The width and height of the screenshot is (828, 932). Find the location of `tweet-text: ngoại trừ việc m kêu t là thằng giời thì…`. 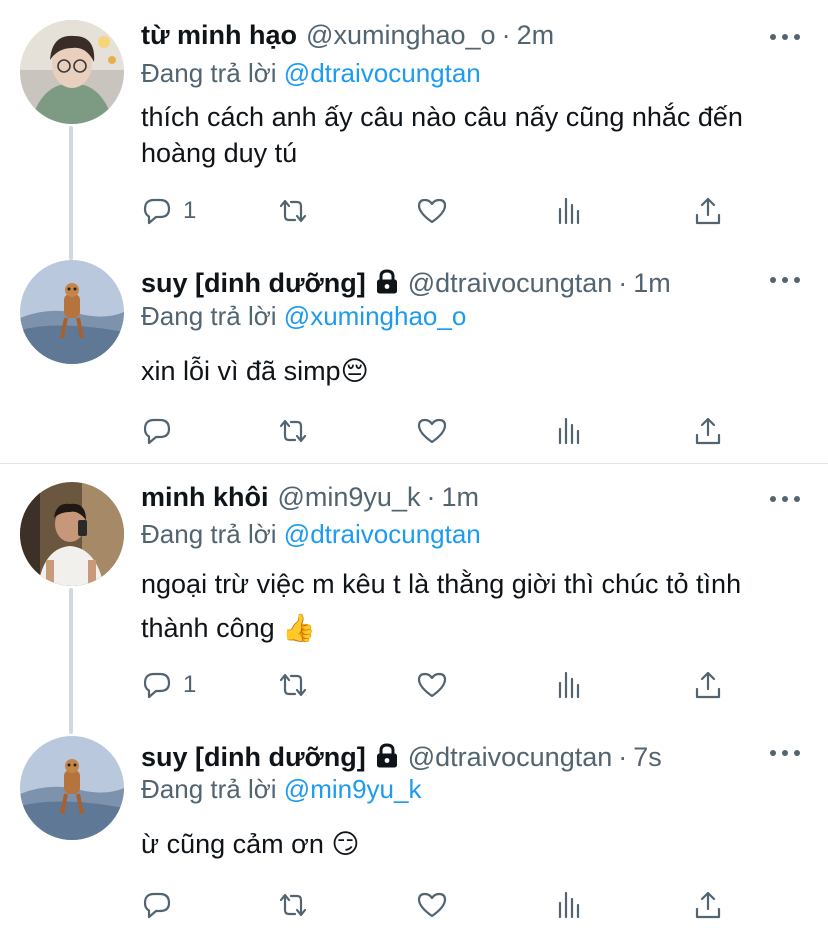

tweet-text: ngoại trừ việc m kêu t là thằng giời thì… is located at coordinates (441, 606).